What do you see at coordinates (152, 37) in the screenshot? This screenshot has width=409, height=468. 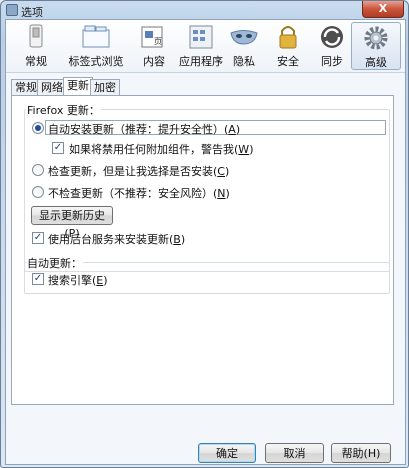 I see `content-icon: 页` at bounding box center [152, 37].